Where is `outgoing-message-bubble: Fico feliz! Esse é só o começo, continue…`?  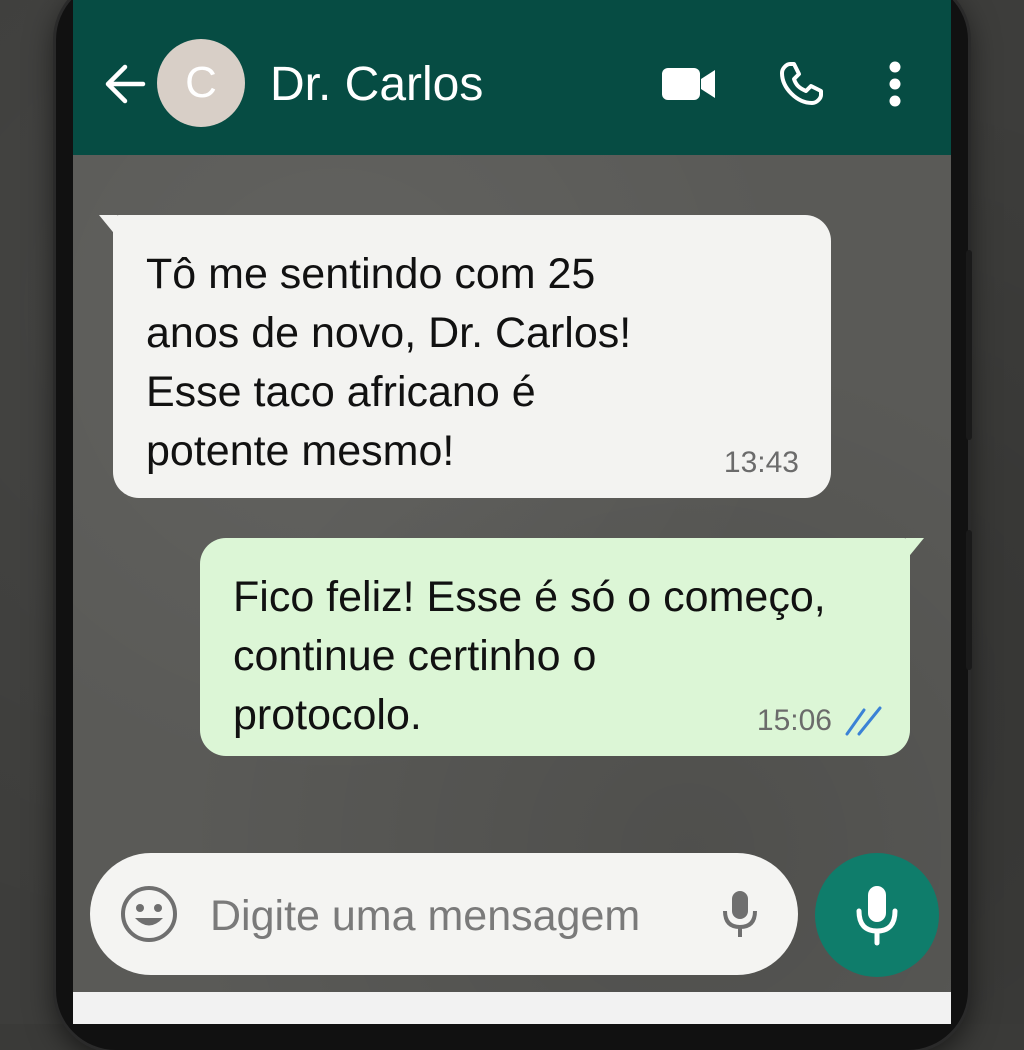 outgoing-message-bubble: Fico feliz! Esse é só o começo, continue… is located at coordinates (562, 647).